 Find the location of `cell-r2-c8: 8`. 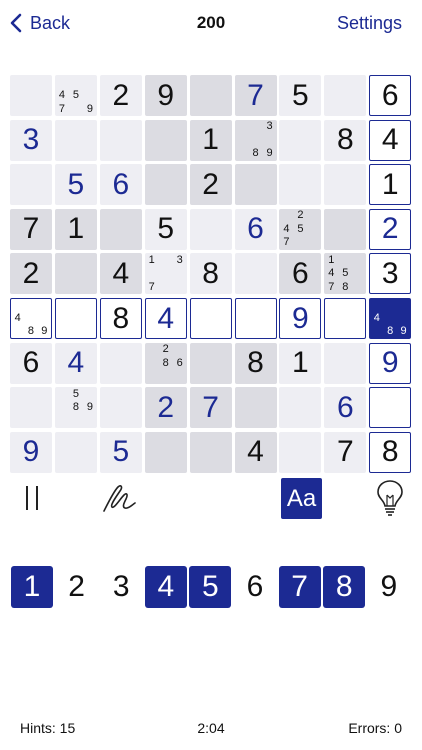

cell-r2-c8: 8 is located at coordinates (345, 140).